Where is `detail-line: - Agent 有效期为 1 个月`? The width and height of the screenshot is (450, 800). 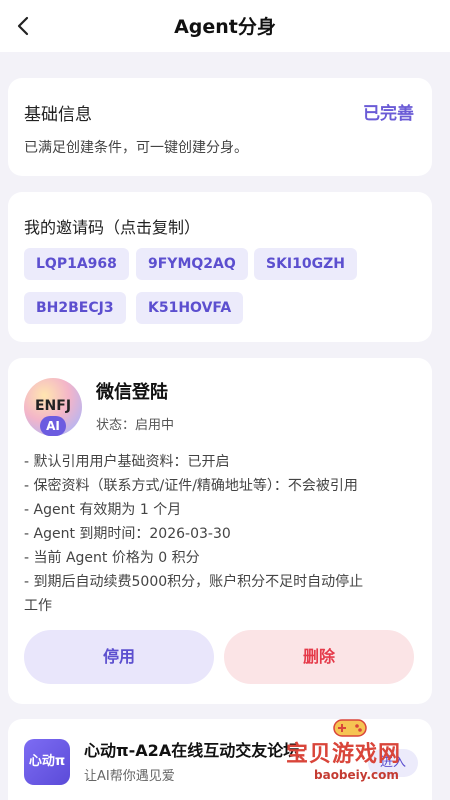 detail-line: - Agent 有效期为 1 个月 is located at coordinates (103, 510).